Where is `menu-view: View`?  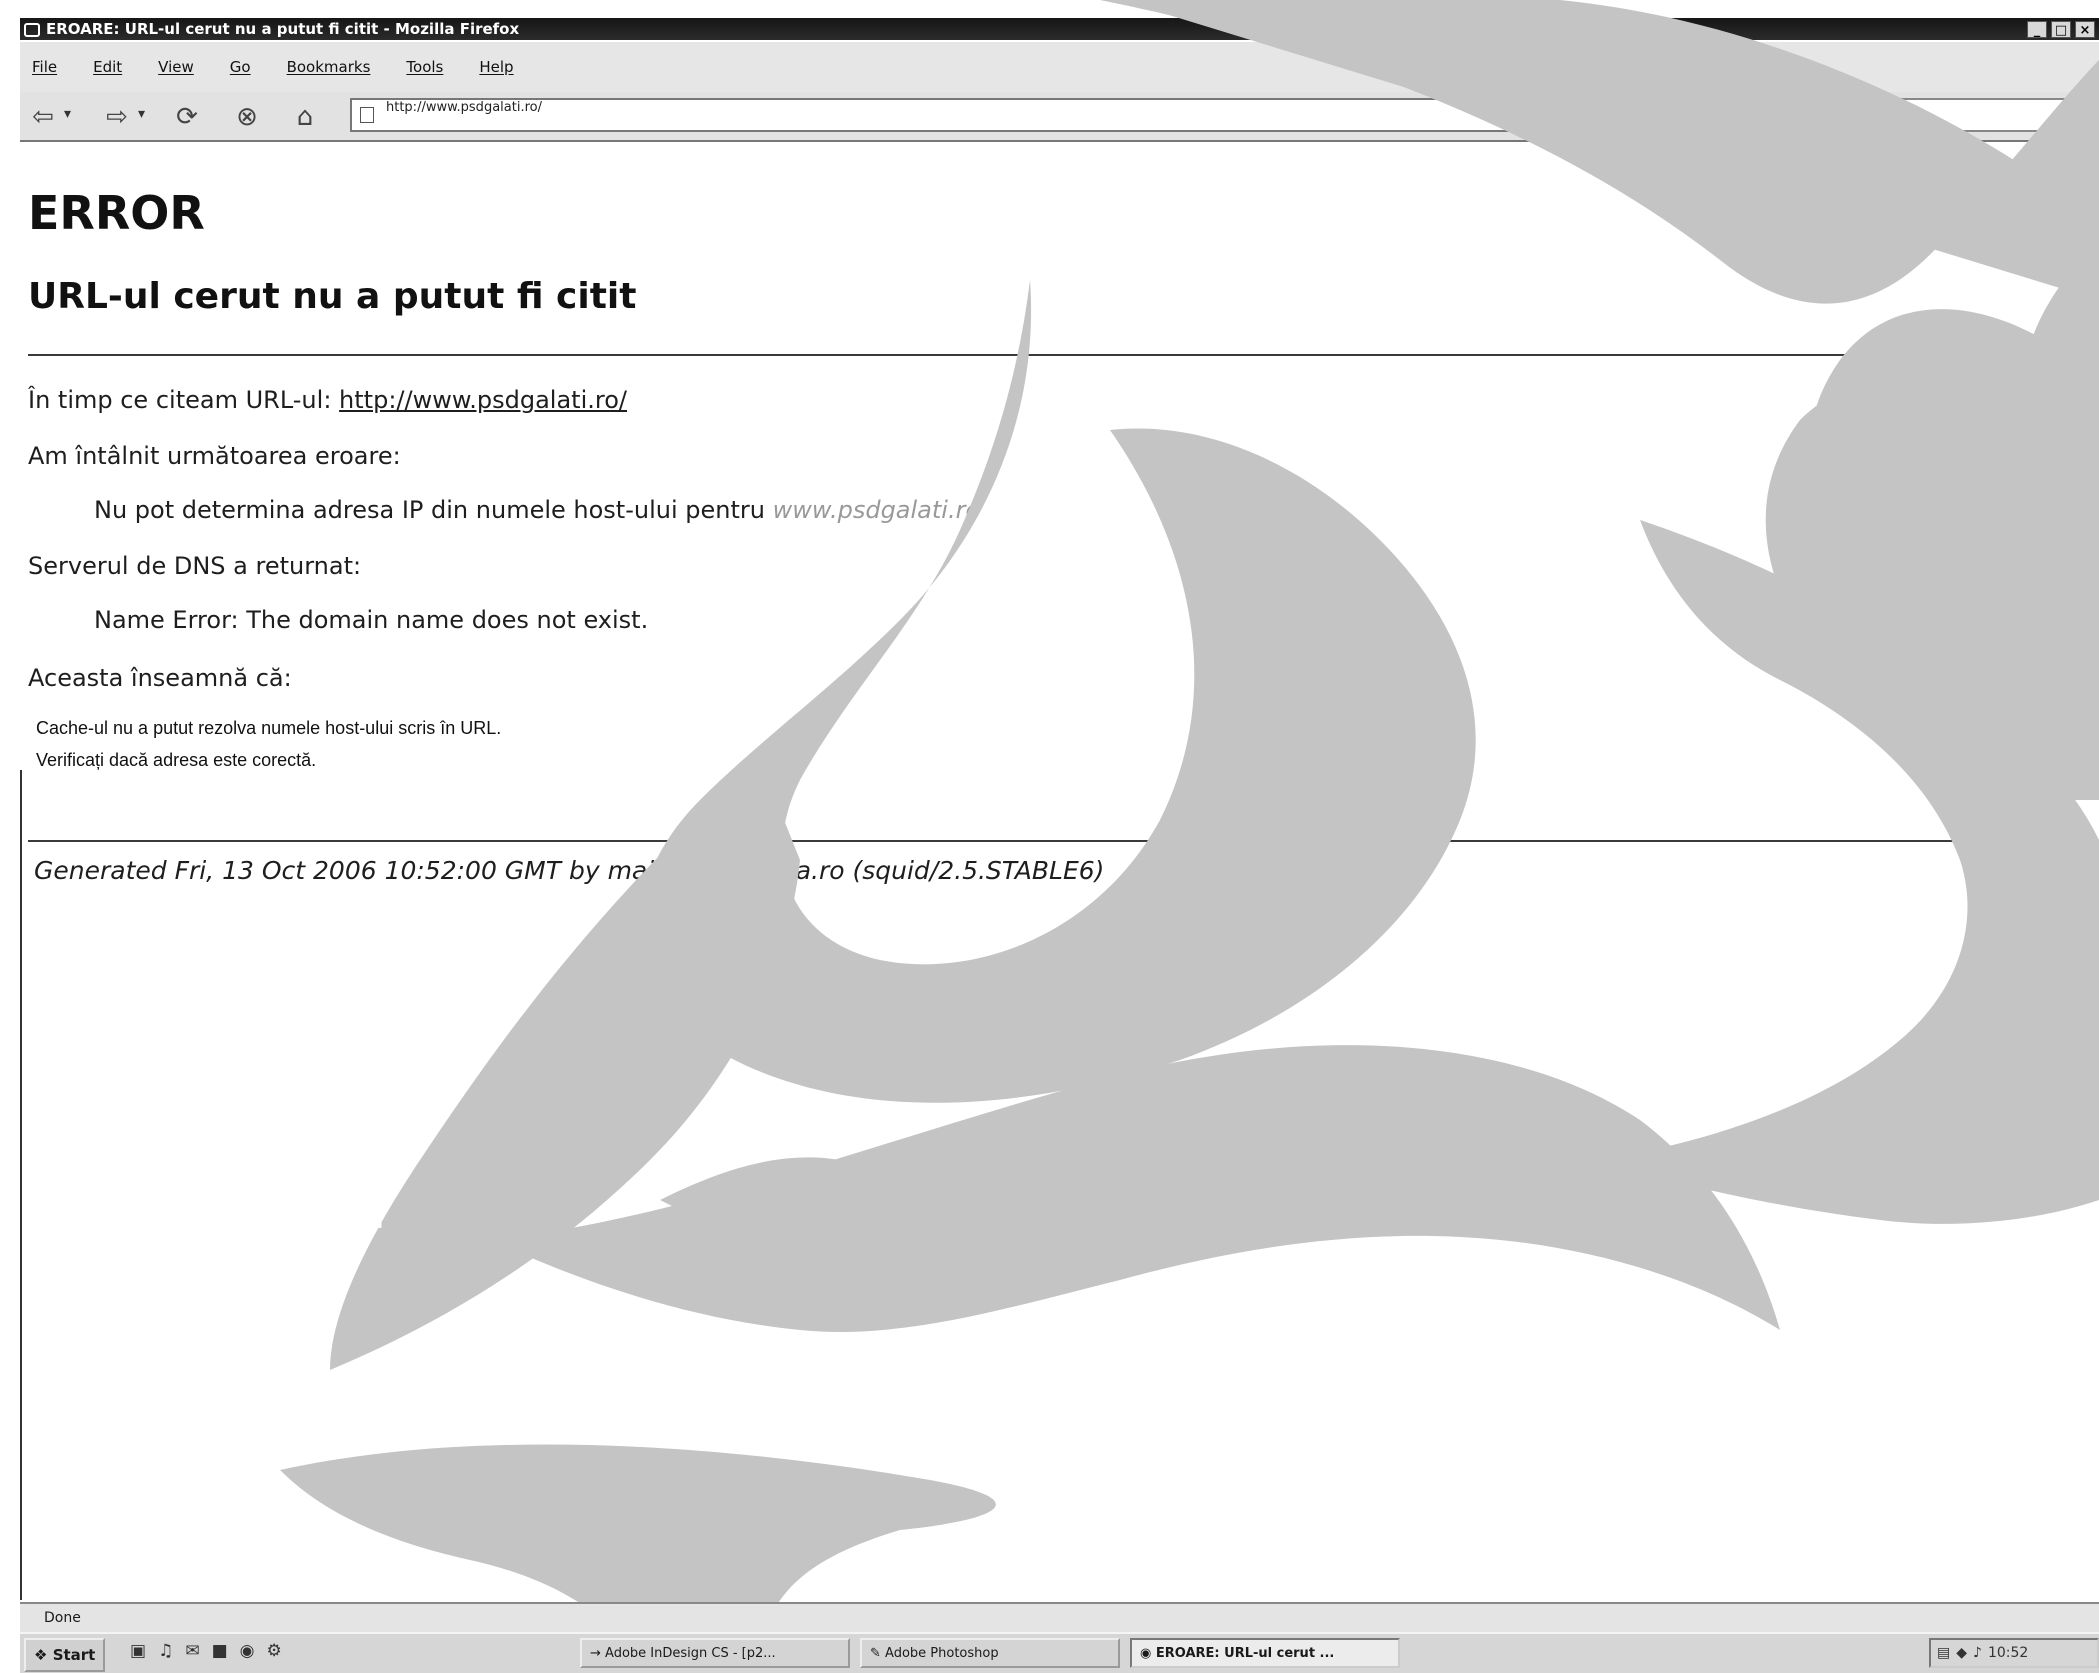 menu-view: View is located at coordinates (176, 67).